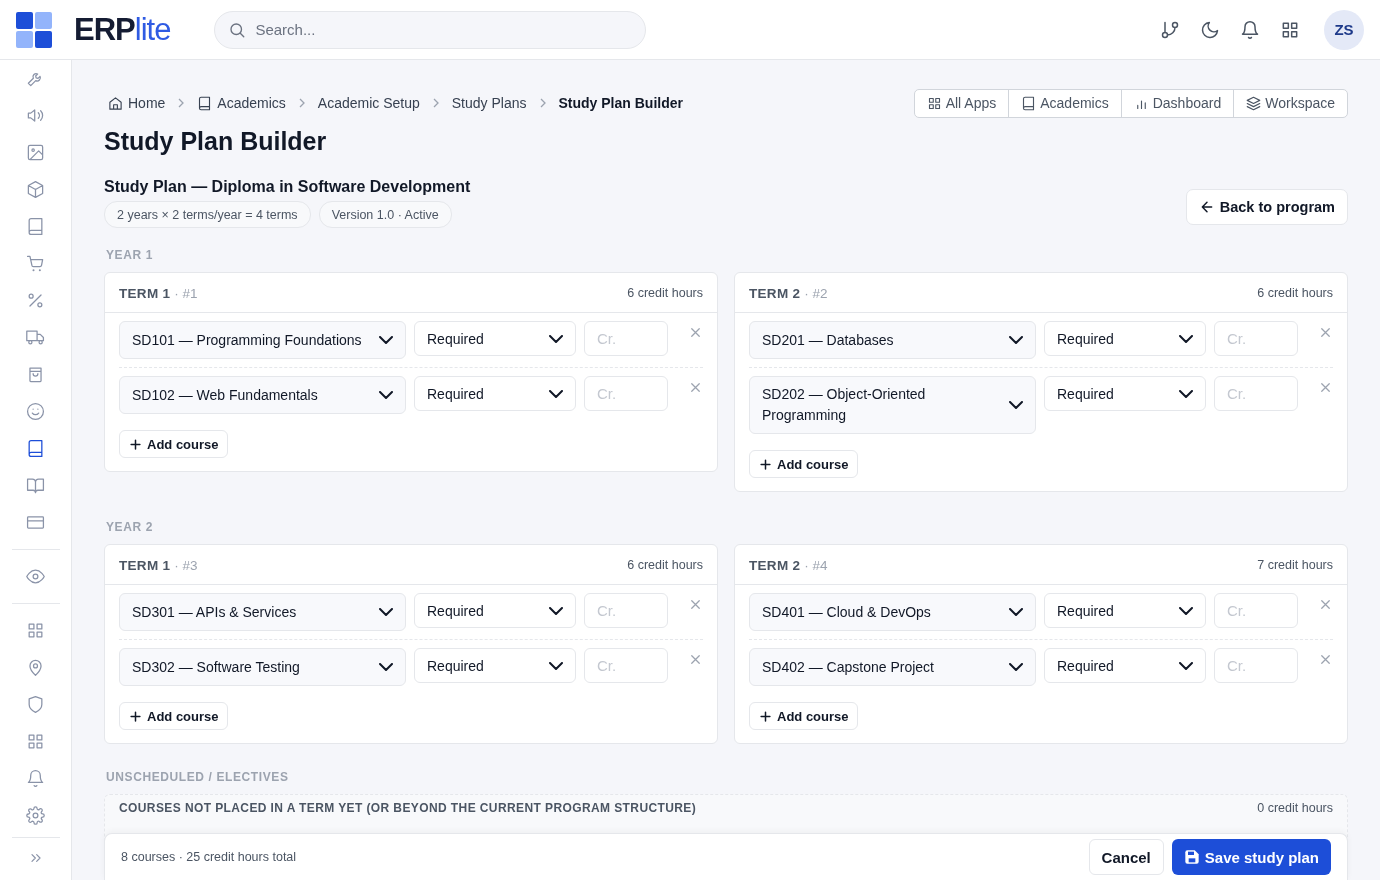 This screenshot has height=880, width=1380. Describe the element at coordinates (35, 374) in the screenshot. I see `bag-icon` at that location.